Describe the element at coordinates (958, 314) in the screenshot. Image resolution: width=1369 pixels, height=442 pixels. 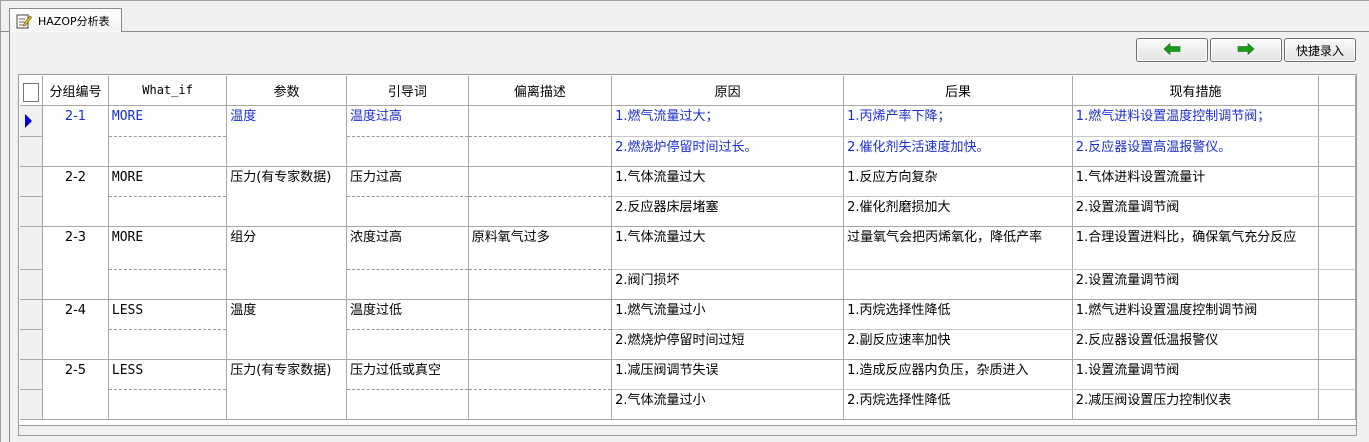
I see `cell-consequence: 1.丙烷选择性降低` at that location.